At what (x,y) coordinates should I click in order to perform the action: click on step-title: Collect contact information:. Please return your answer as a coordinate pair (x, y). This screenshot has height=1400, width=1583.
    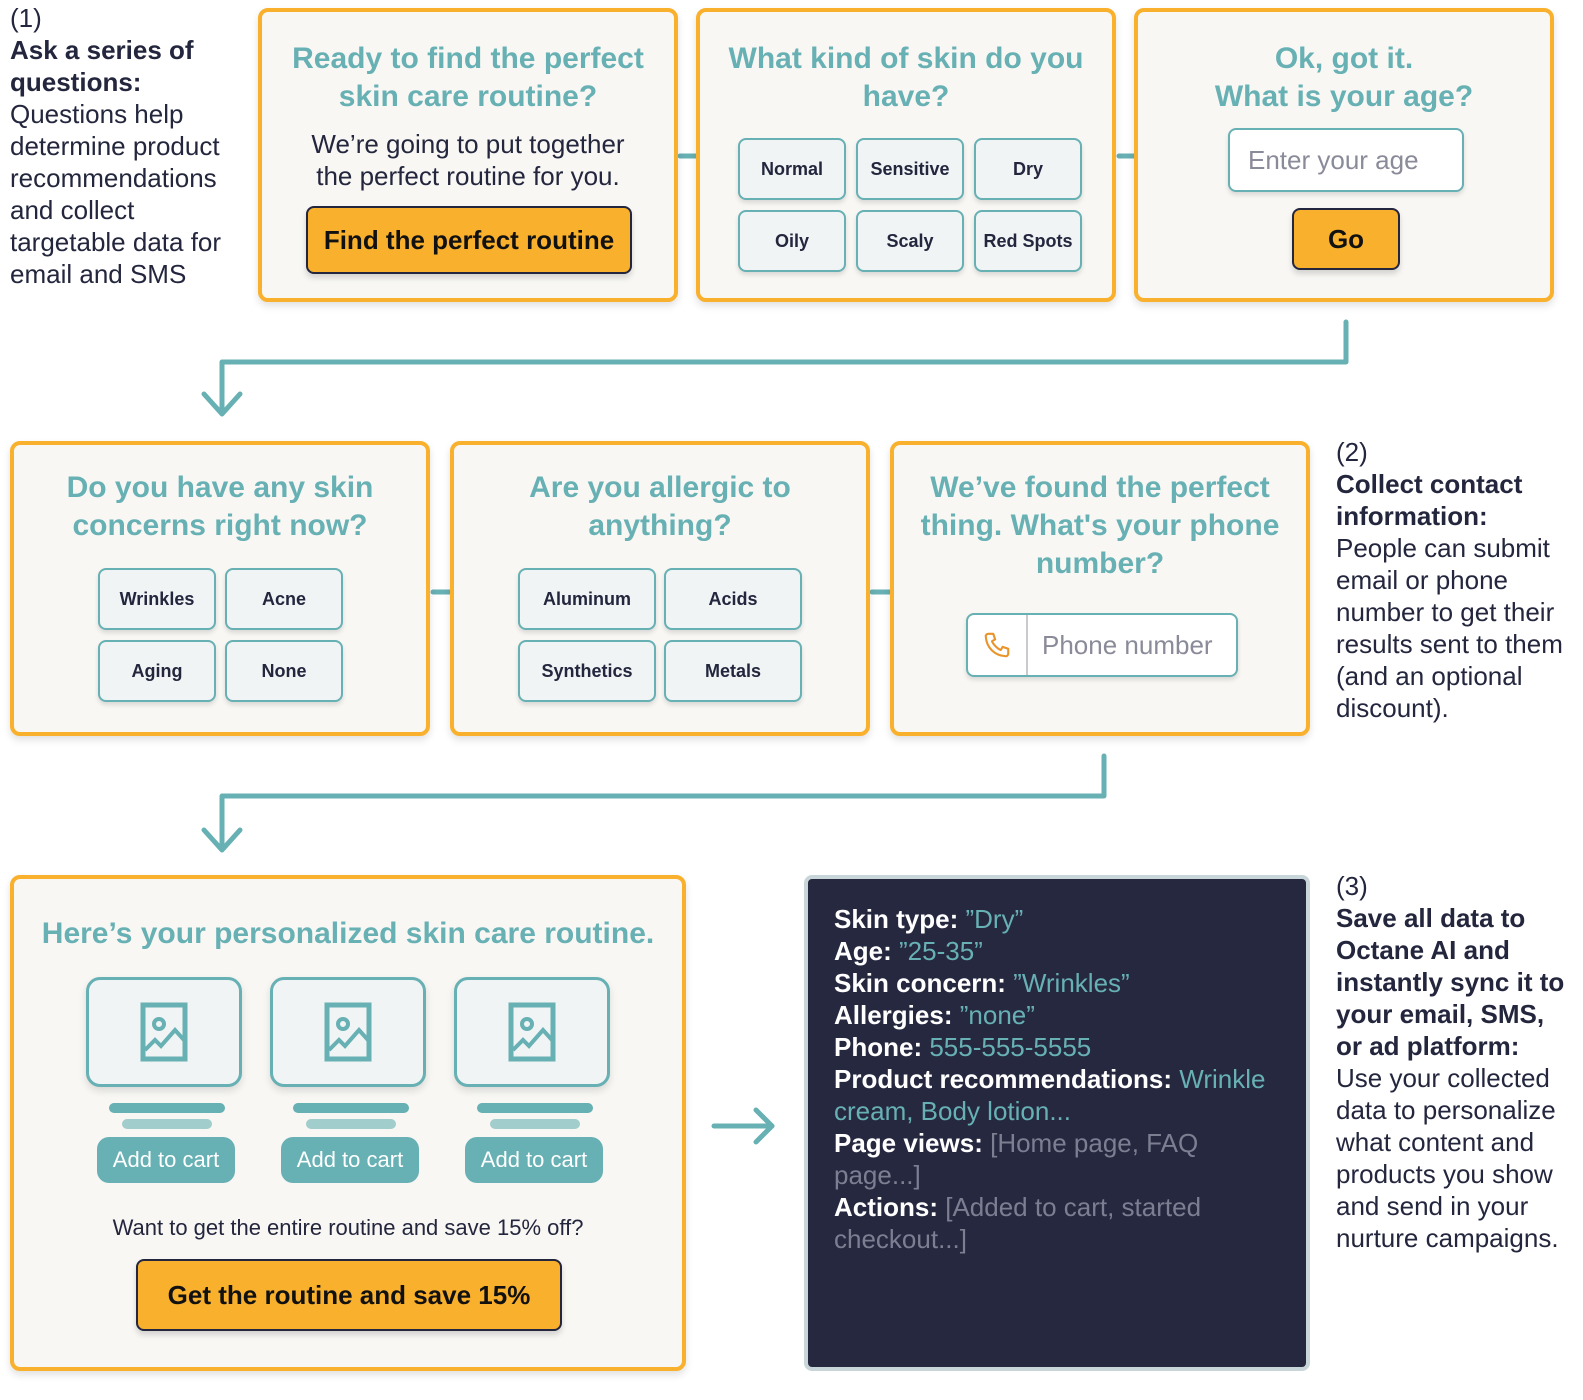
    Looking at the image, I should click on (1429, 500).